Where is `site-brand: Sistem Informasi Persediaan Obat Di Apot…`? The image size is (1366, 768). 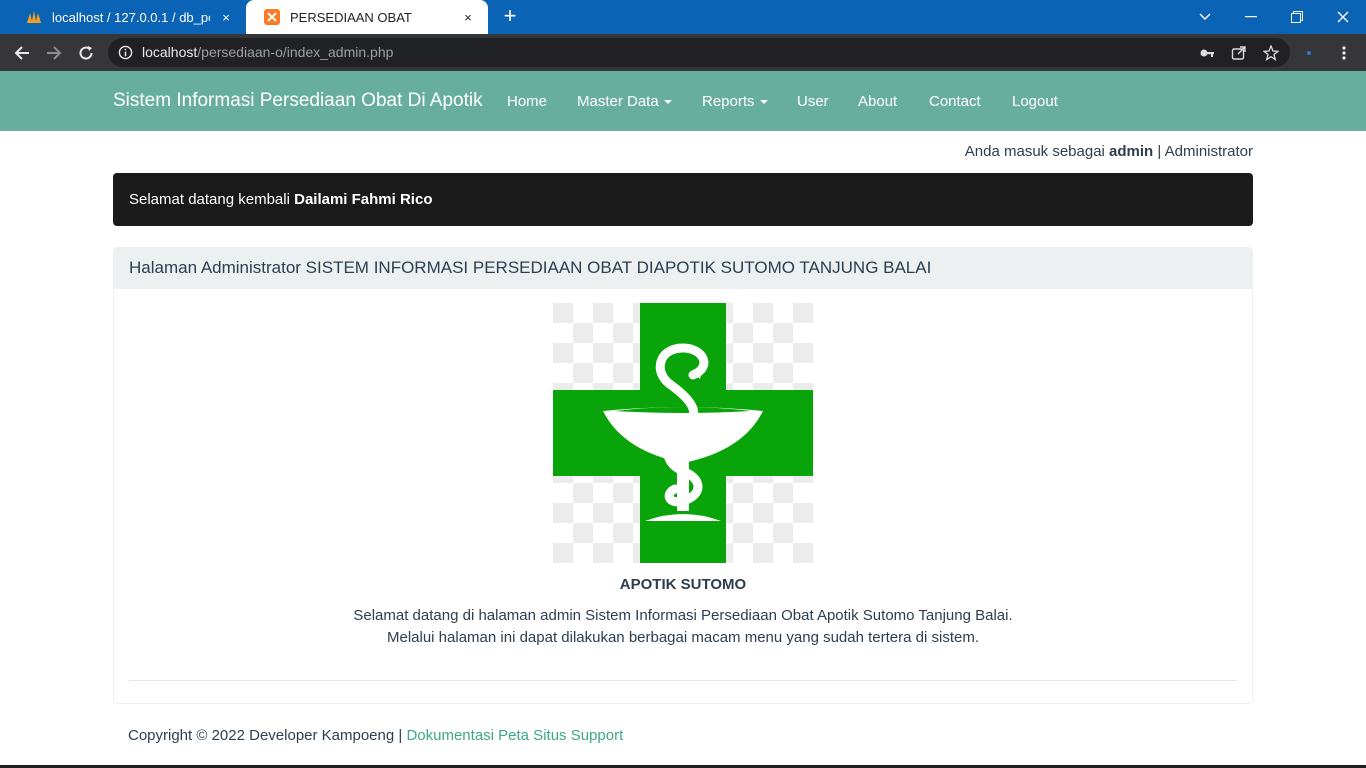
site-brand: Sistem Informasi Persediaan Obat Di Apot… is located at coordinates (298, 101).